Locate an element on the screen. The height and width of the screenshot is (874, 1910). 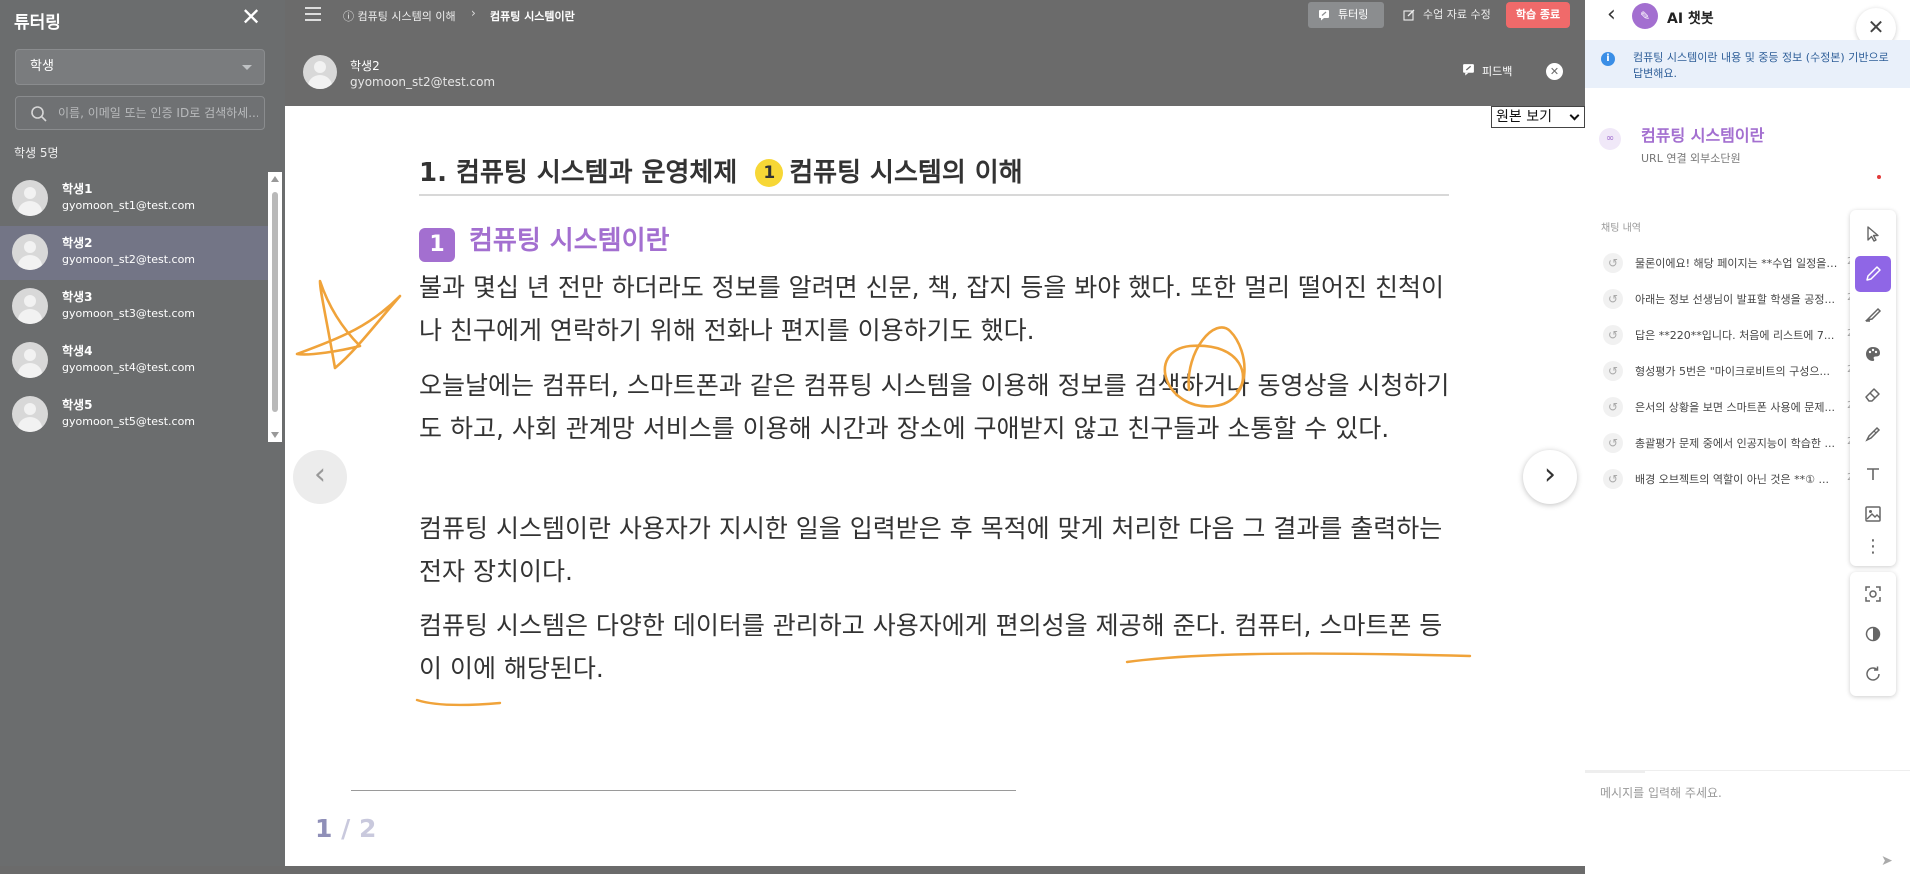
feedback-button: 피드백 is located at coordinates (1487, 71).